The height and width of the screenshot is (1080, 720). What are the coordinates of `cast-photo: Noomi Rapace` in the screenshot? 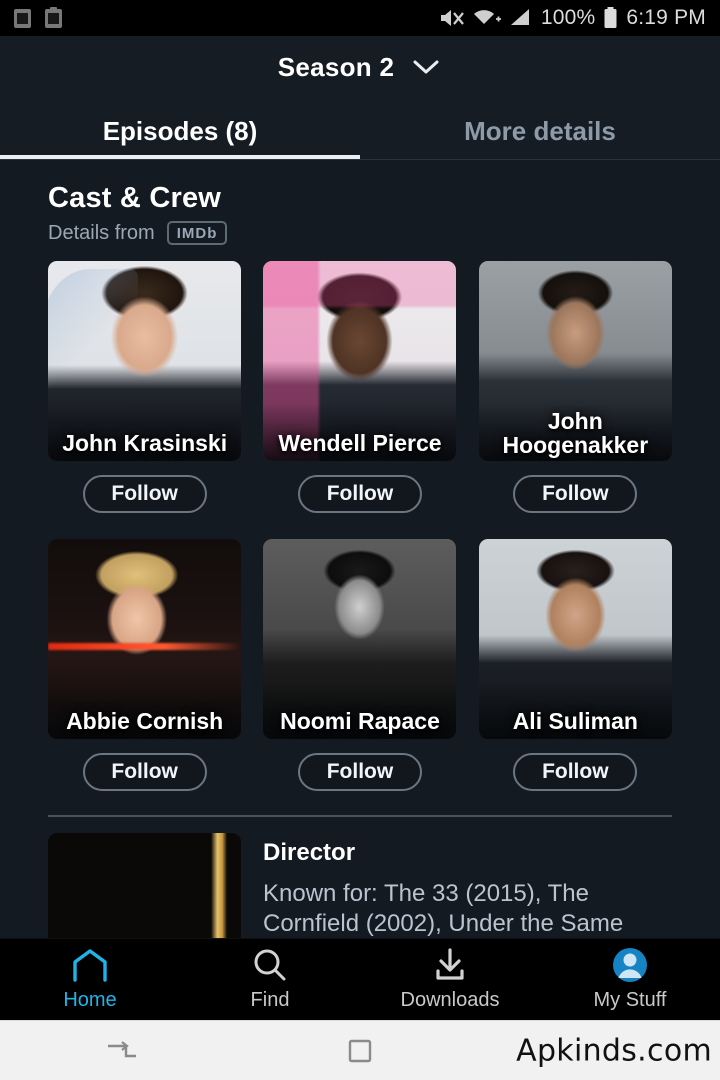 It's located at (360, 639).